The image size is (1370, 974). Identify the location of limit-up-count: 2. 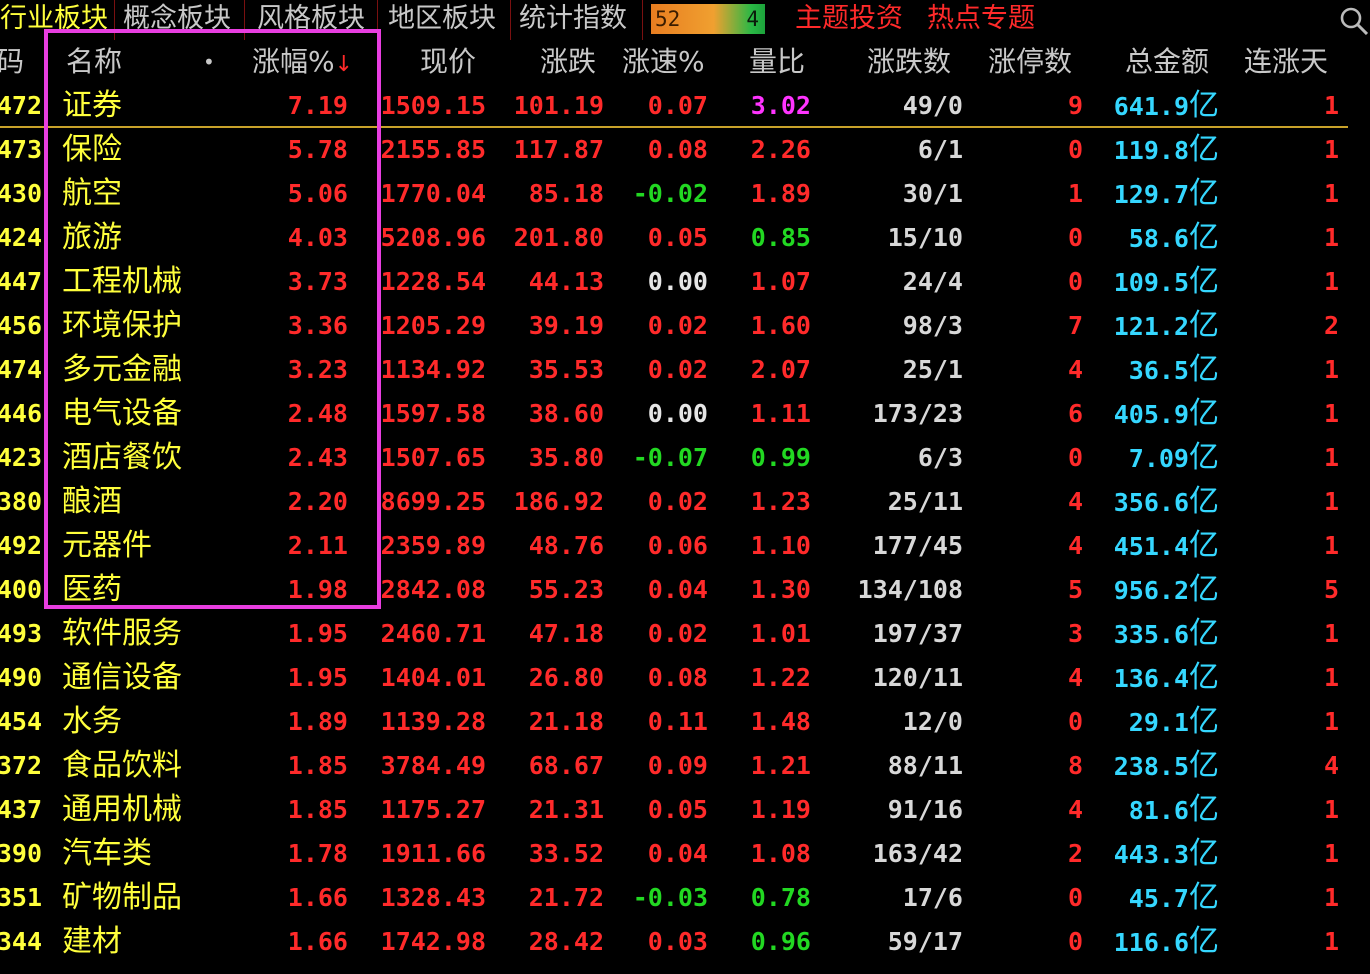
(1075, 853).